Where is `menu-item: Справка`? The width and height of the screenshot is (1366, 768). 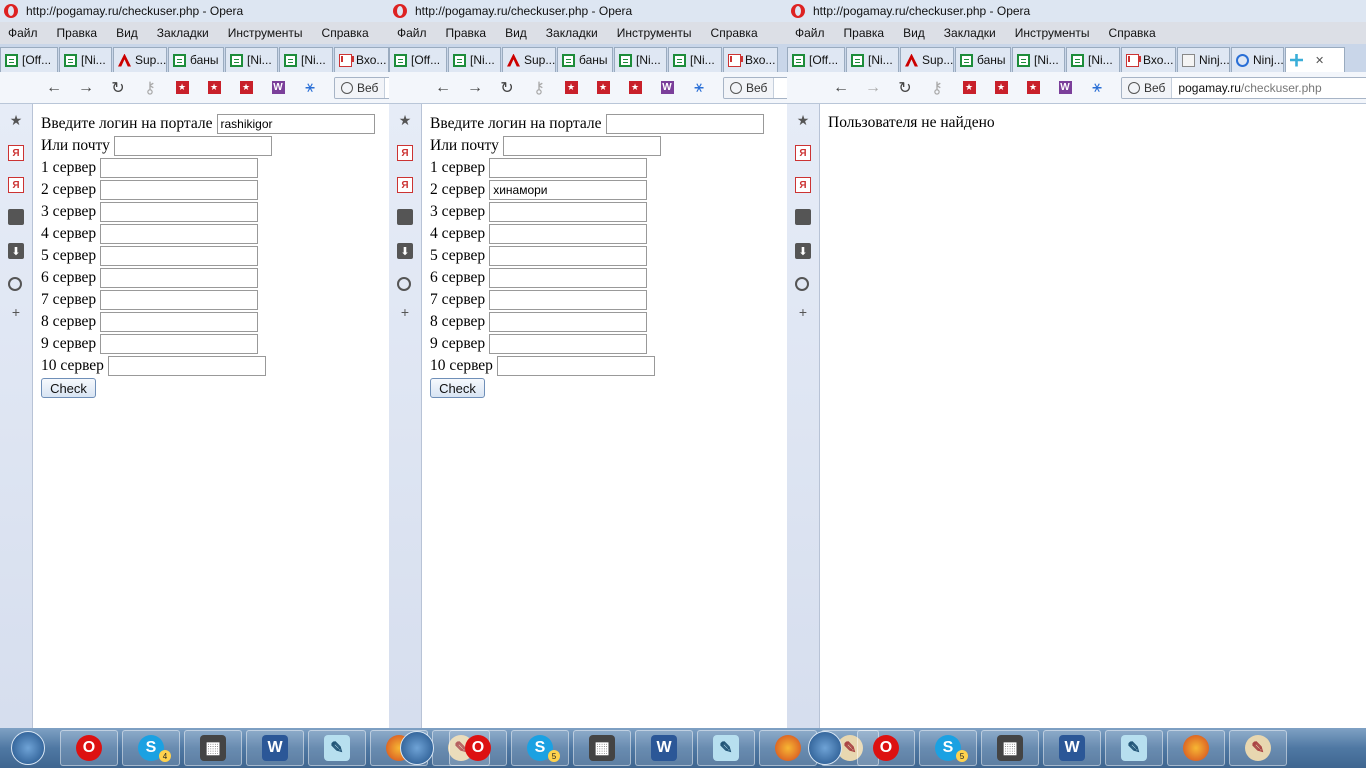 menu-item: Справка is located at coordinates (1132, 33).